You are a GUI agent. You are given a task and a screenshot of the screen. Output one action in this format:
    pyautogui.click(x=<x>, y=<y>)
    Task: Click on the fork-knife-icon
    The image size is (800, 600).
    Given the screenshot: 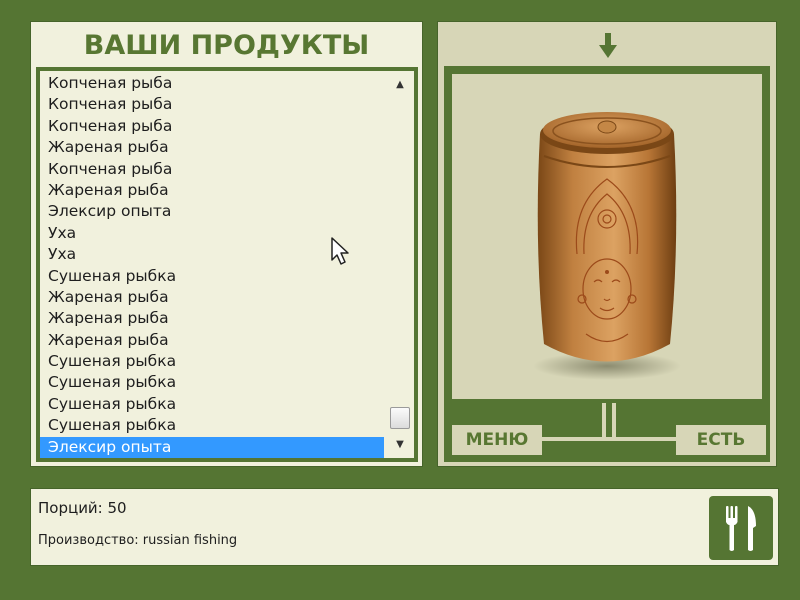 What is the action you would take?
    pyautogui.click(x=741, y=528)
    